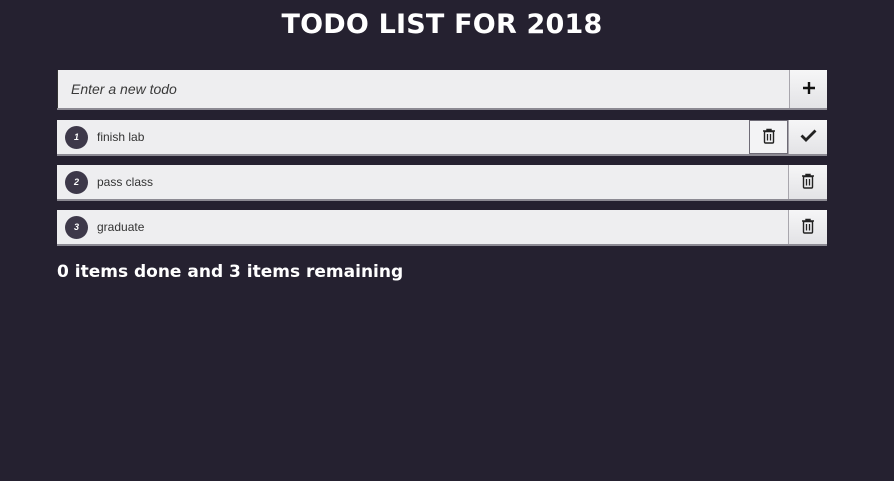 Image resolution: width=894 pixels, height=481 pixels. Describe the element at coordinates (76, 137) in the screenshot. I see `todo-number-badge: 1` at that location.